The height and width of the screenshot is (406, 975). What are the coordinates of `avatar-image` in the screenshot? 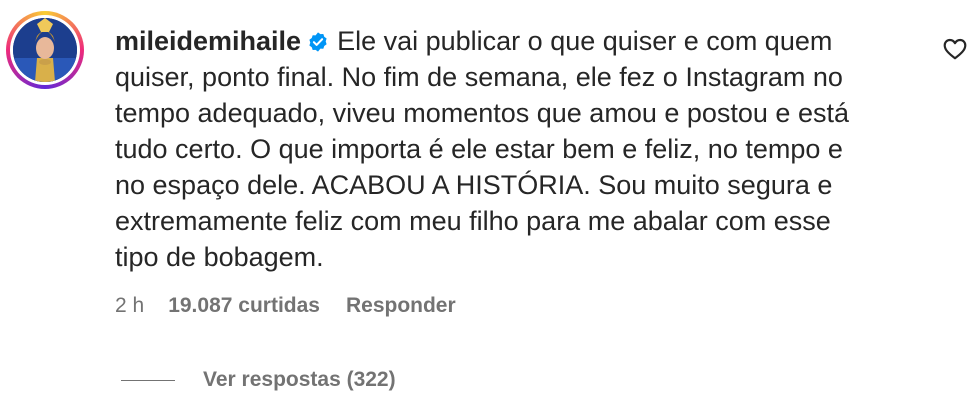 It's located at (45, 50).